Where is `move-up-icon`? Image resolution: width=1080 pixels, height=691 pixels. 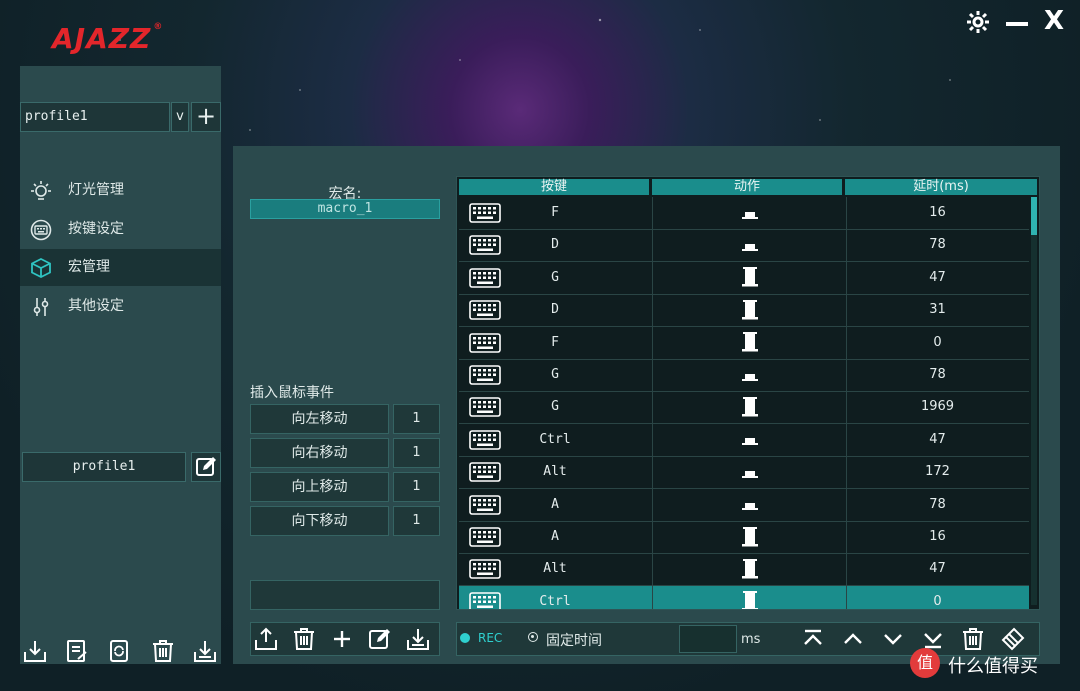 move-up-icon is located at coordinates (853, 639).